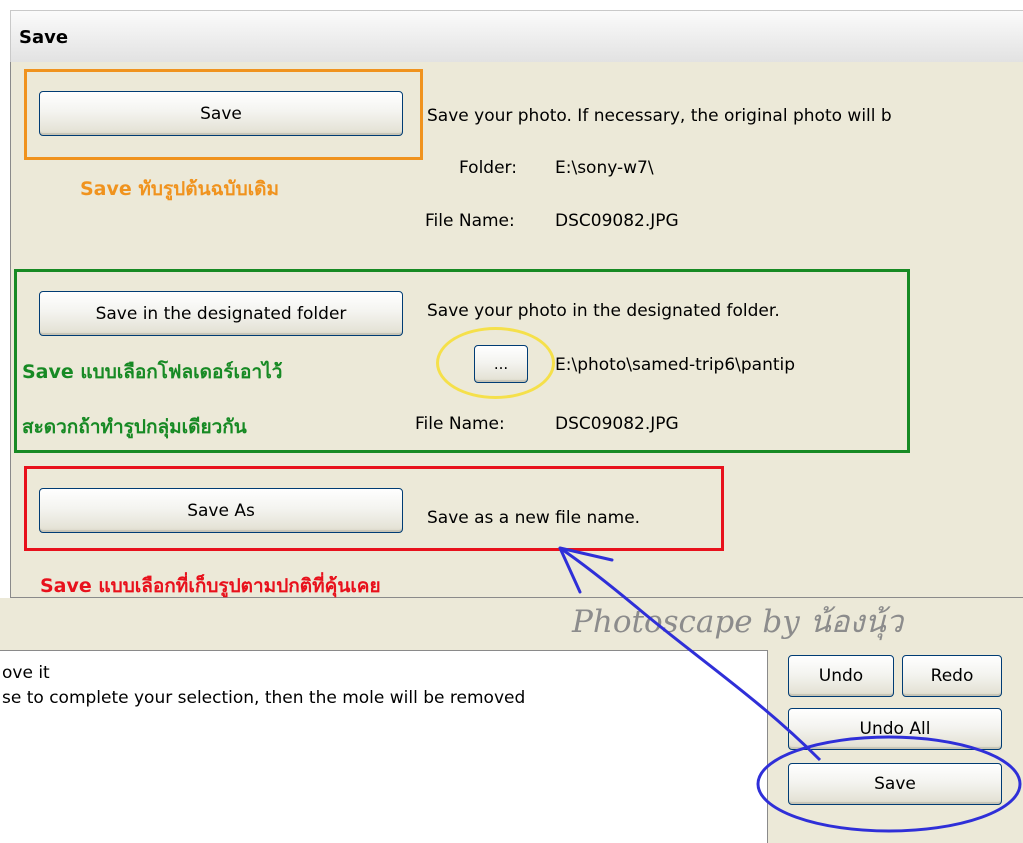  I want to click on saveas-annotation: Save แบบเลือกที่เก็บรูปตามปกติที่คุ้นเคย, so click(210, 586).